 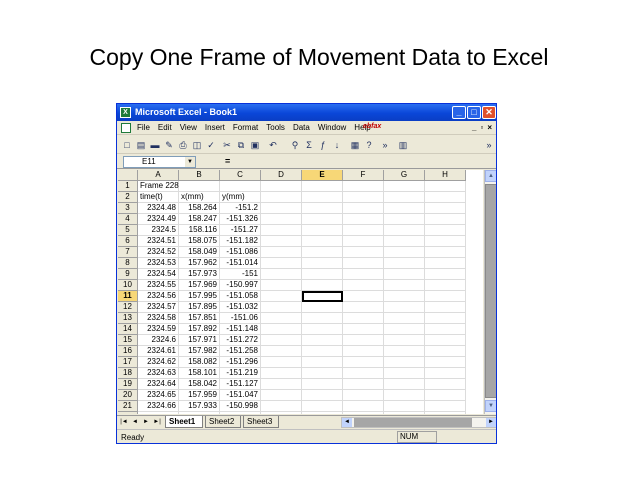 I want to click on table-cell: 2324.62, so click(x=158, y=362).